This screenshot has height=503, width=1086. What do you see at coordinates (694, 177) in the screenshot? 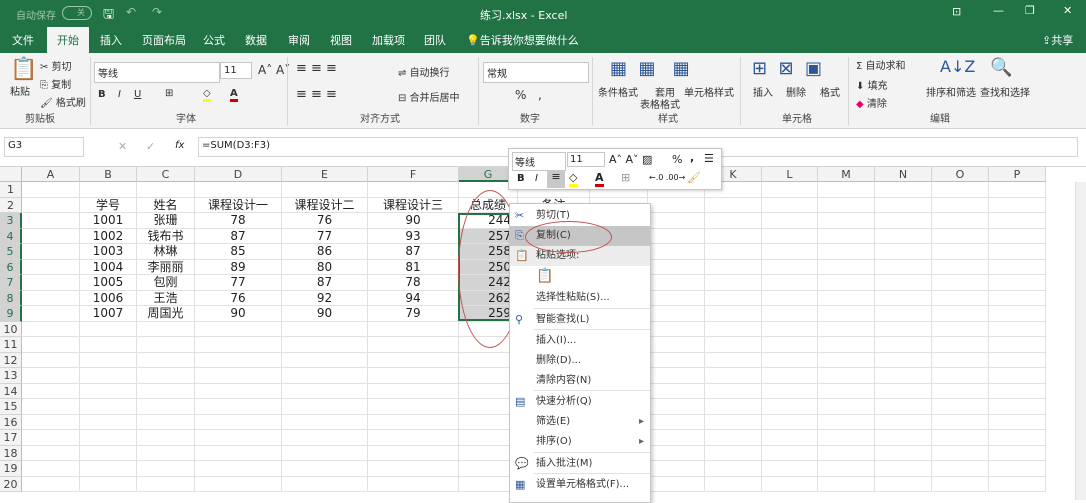
I see `mini-format-painter-icon: 🖌` at bounding box center [694, 177].